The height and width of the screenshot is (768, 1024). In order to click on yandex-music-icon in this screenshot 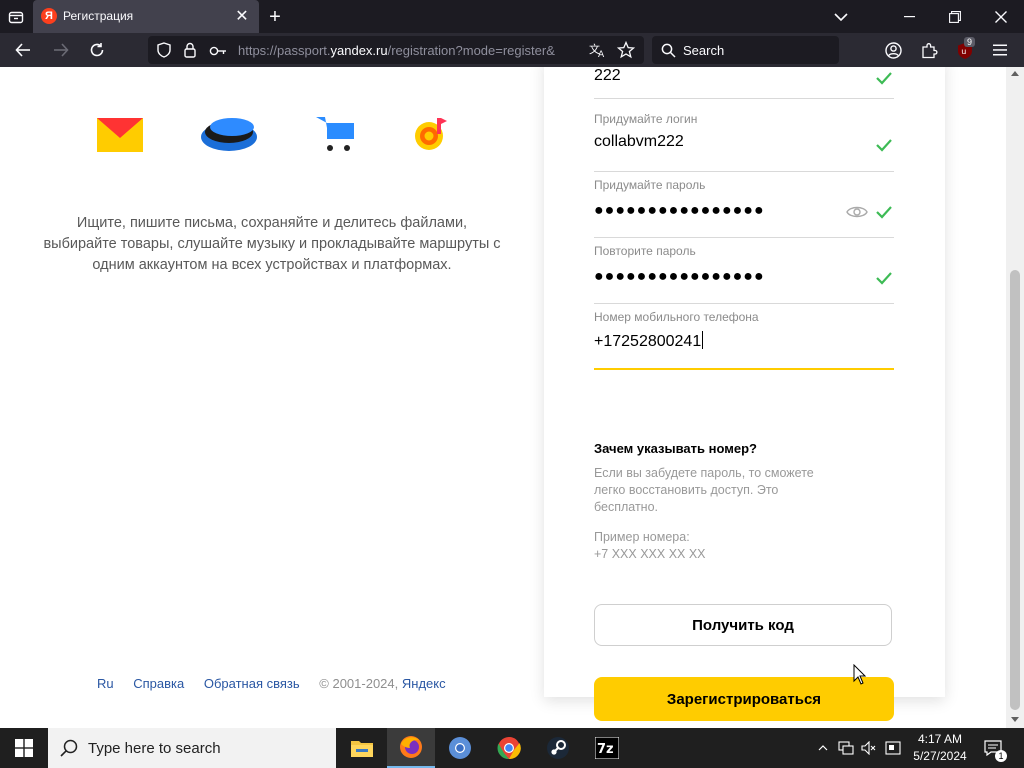, I will do `click(431, 135)`.